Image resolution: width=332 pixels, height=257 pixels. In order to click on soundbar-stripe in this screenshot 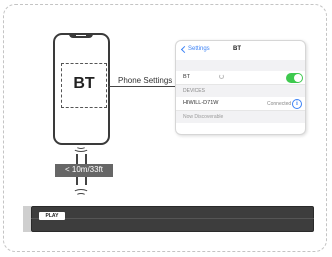, I will do `click(172, 218)`.